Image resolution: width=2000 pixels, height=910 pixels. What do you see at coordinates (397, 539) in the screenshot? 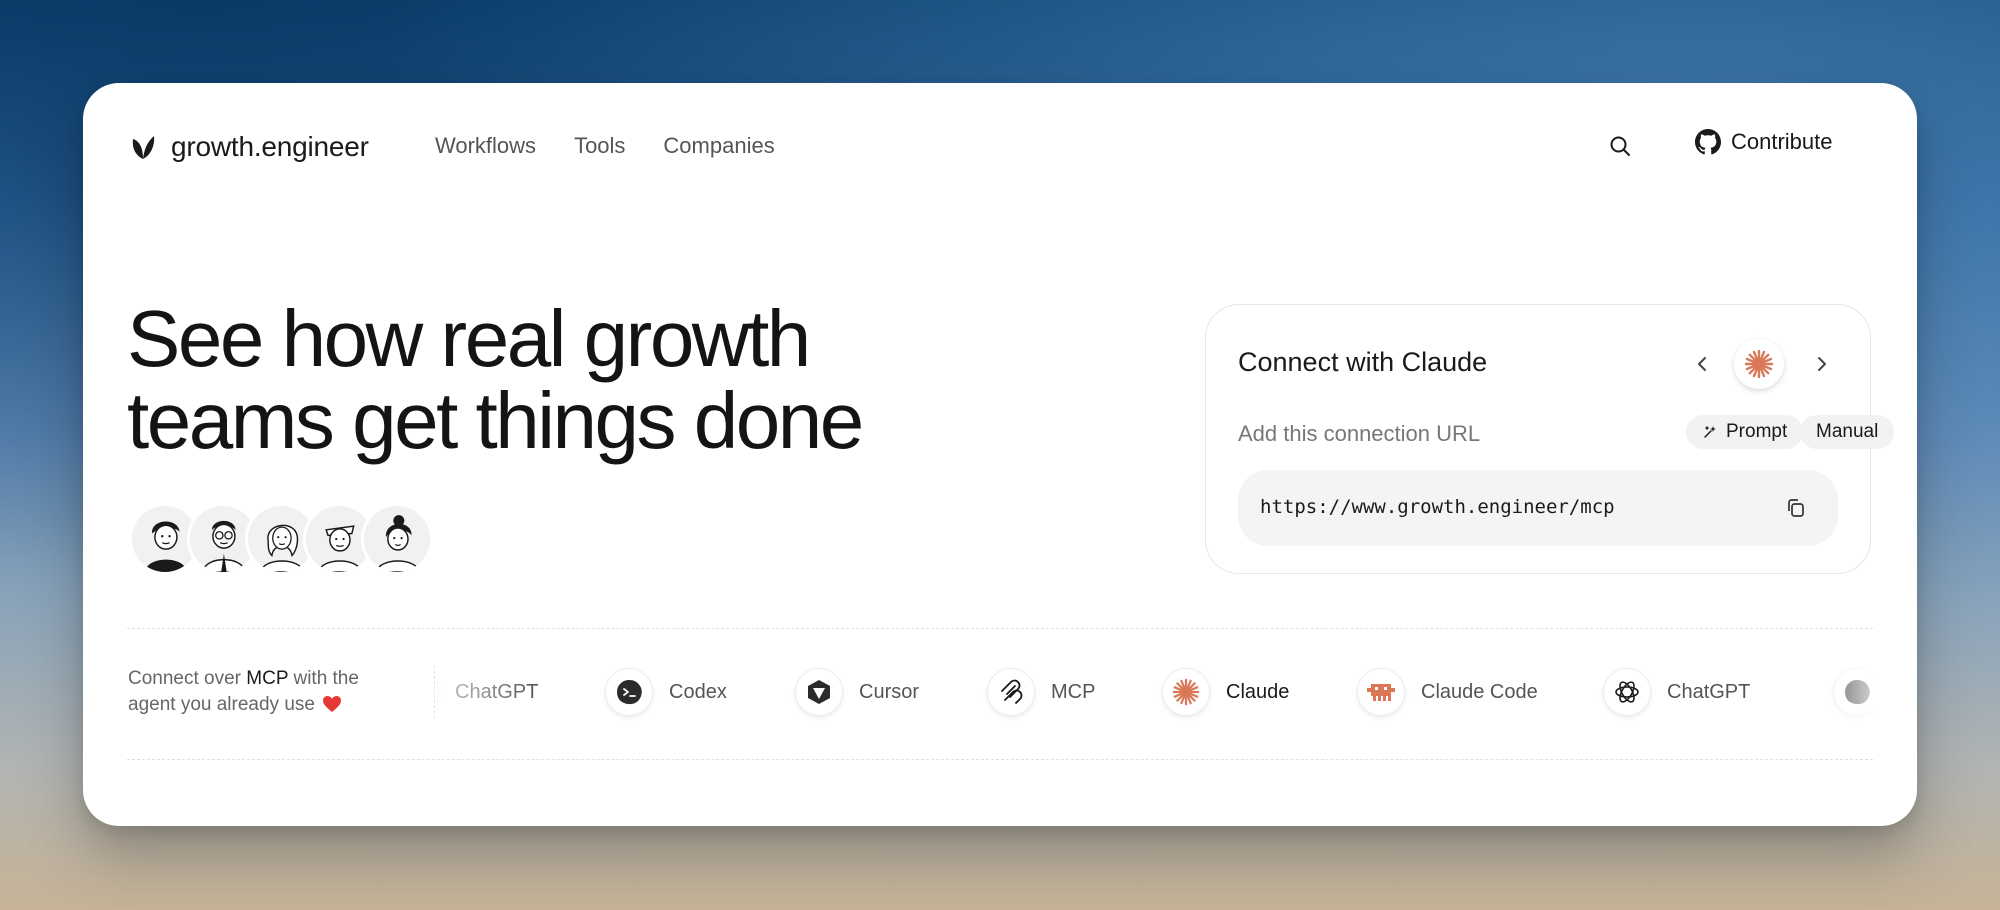
I see `avatar` at bounding box center [397, 539].